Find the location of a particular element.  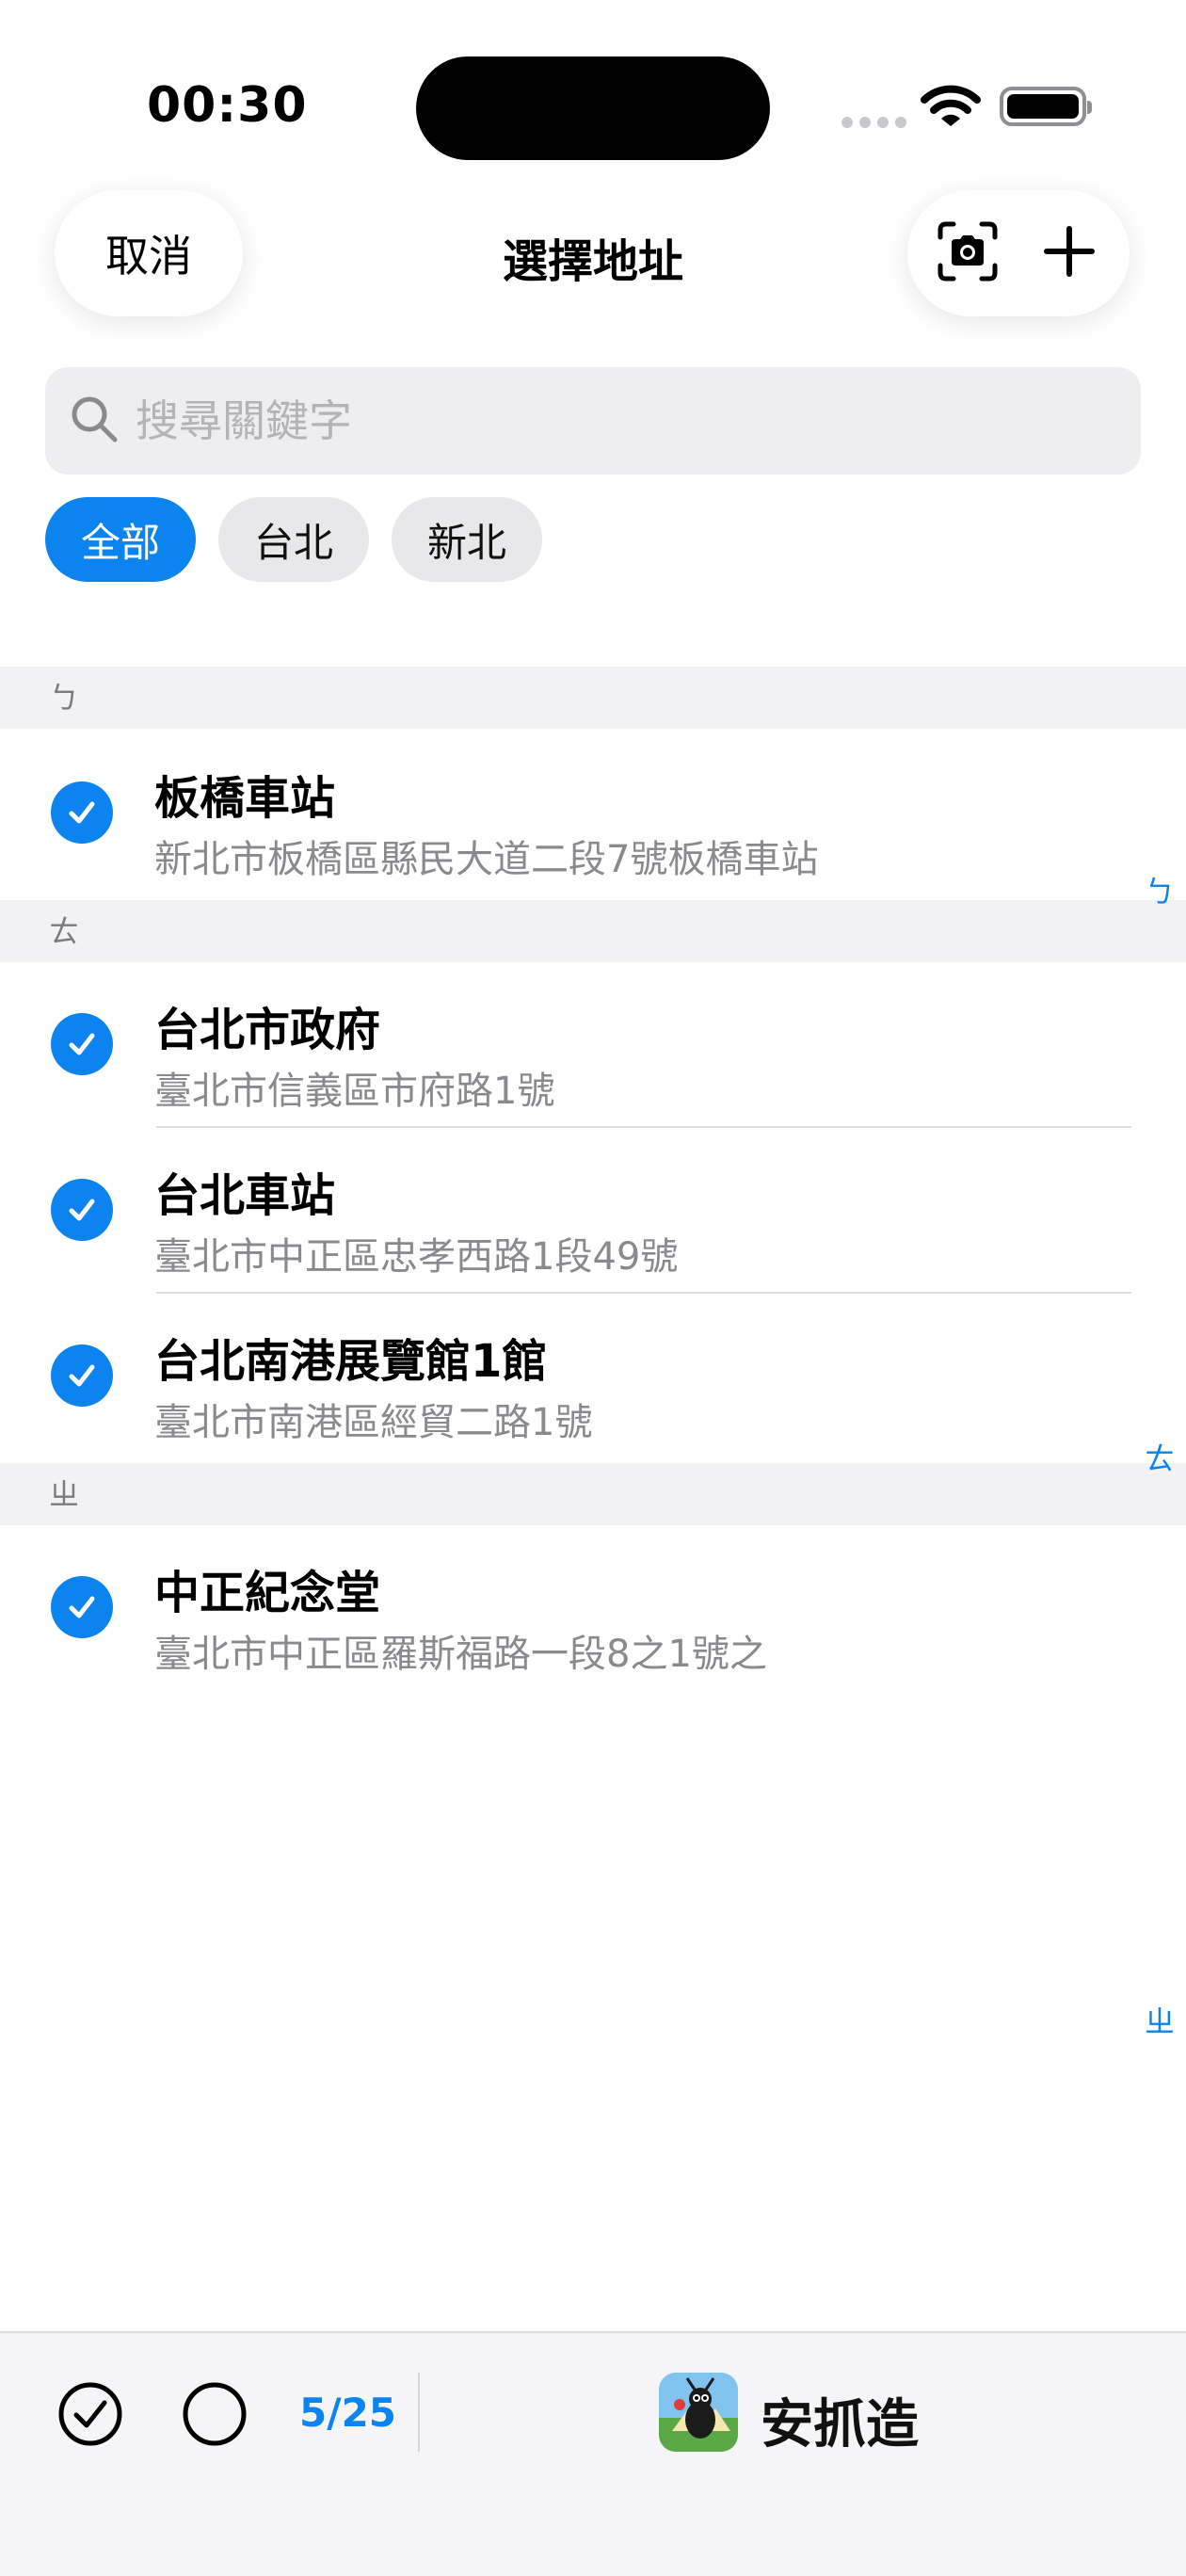

address-detail: 新北市板橋區縣民大道二段7號板橋車站 is located at coordinates (486, 859).